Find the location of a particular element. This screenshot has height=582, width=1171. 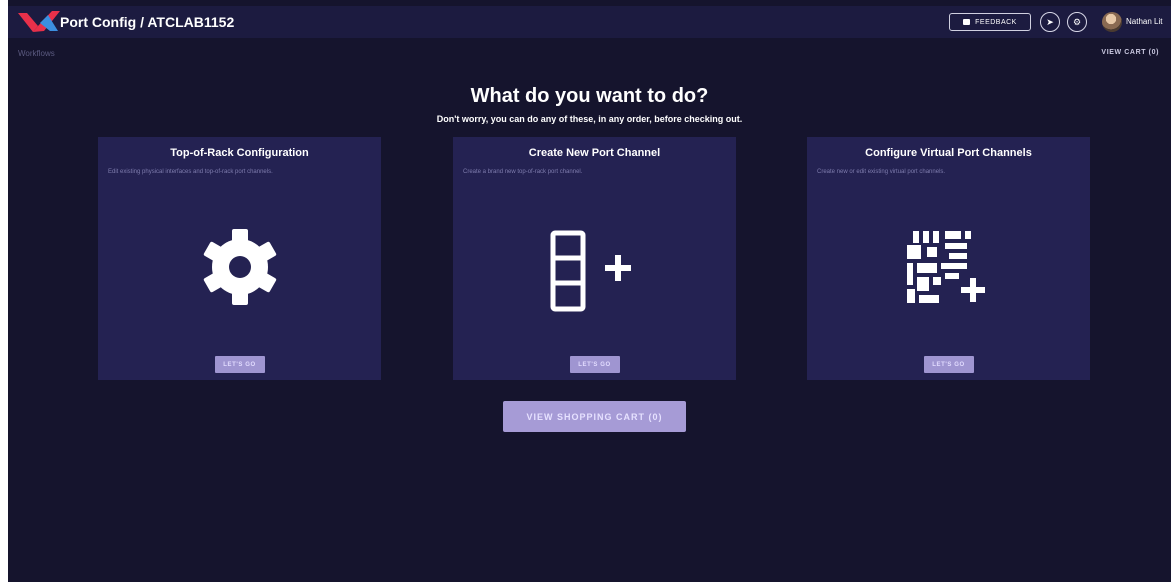

gear-small-icon: ⚙ is located at coordinates (1077, 21).